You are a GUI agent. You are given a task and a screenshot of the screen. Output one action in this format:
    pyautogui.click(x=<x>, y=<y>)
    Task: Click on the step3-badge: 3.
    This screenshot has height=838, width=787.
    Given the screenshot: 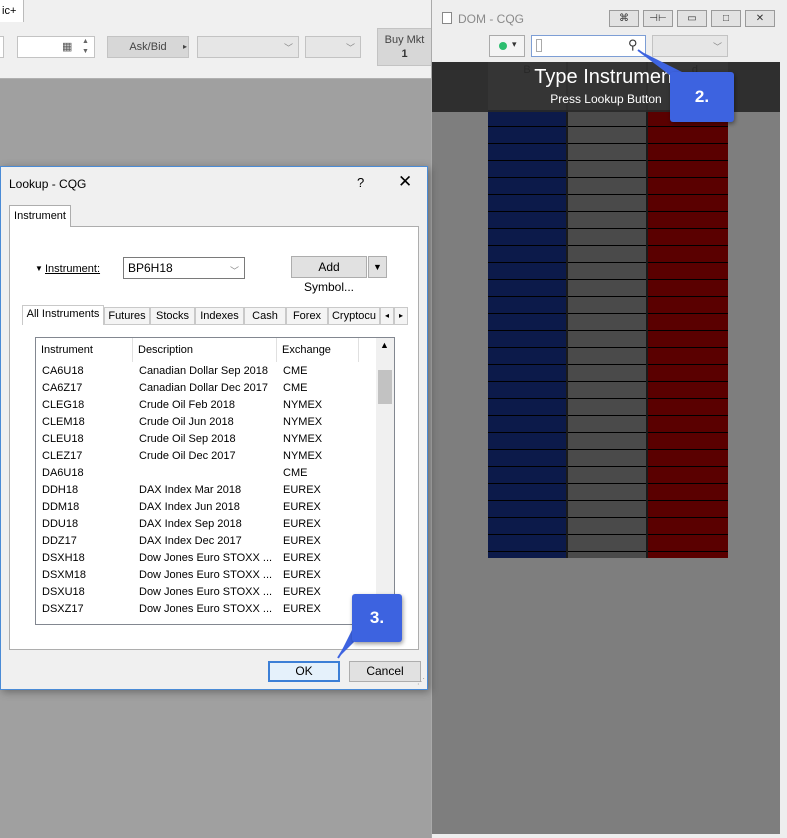 What is the action you would take?
    pyautogui.click(x=377, y=618)
    